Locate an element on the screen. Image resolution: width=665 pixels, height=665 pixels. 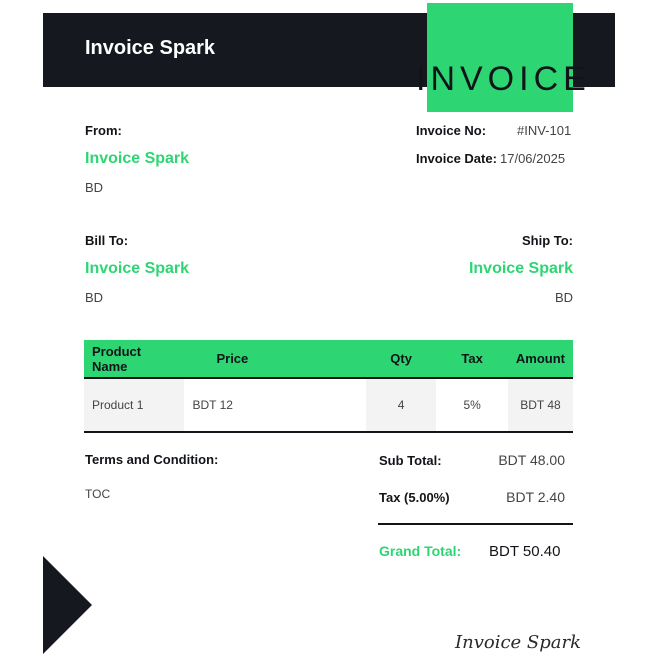
ship-to-company: Invoice Spark is located at coordinates (520, 268).